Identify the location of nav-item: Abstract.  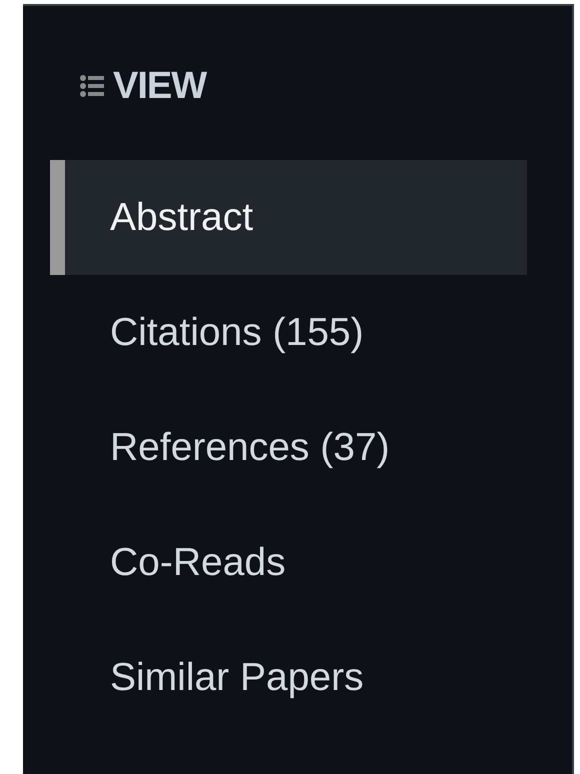
(288, 217).